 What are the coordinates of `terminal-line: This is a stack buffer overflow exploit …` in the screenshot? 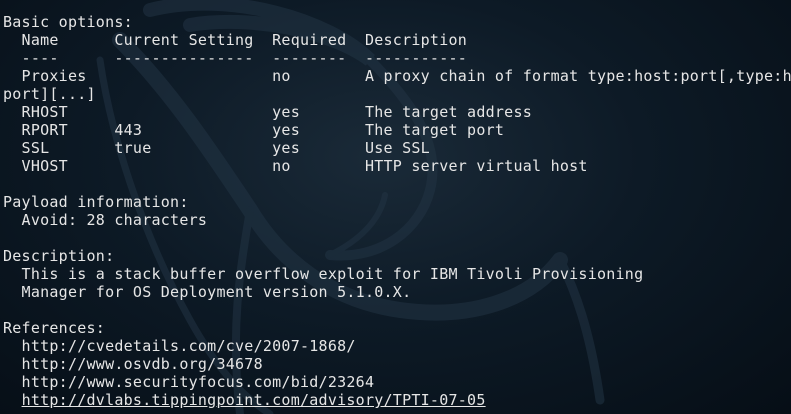 It's located at (323, 274).